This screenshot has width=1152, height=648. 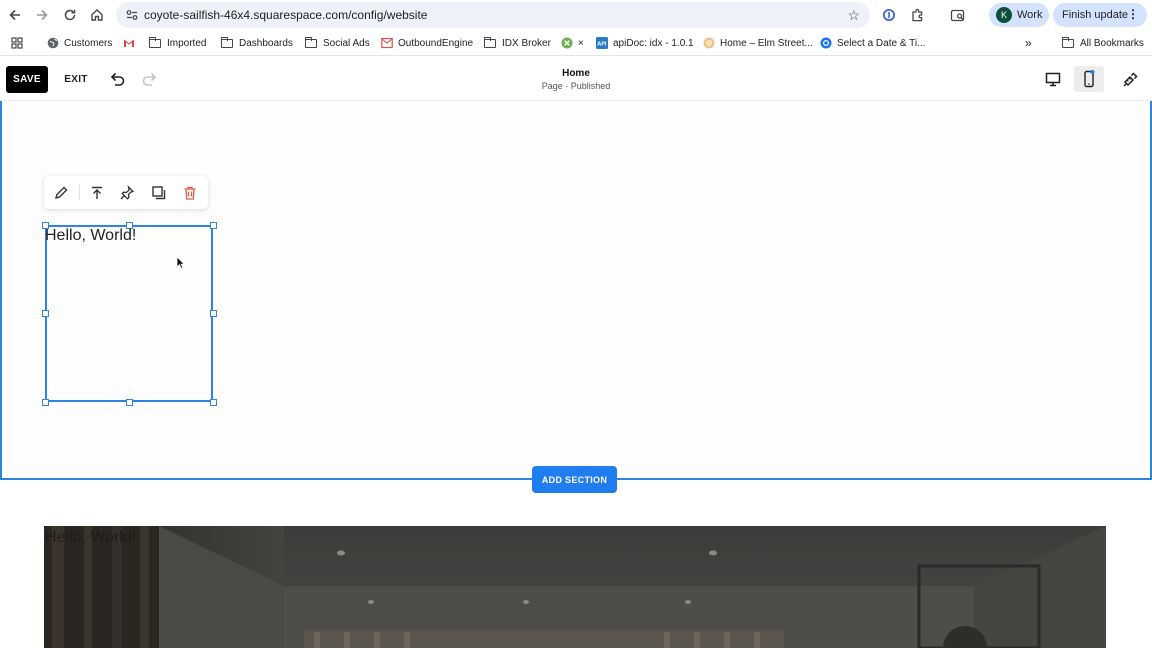 I want to click on apps-button, so click(x=17, y=43).